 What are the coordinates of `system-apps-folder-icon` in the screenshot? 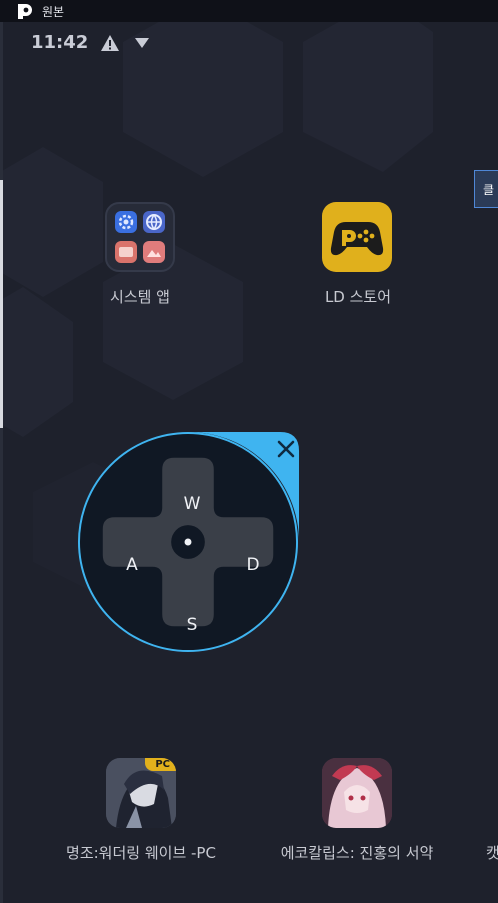 It's located at (140, 237).